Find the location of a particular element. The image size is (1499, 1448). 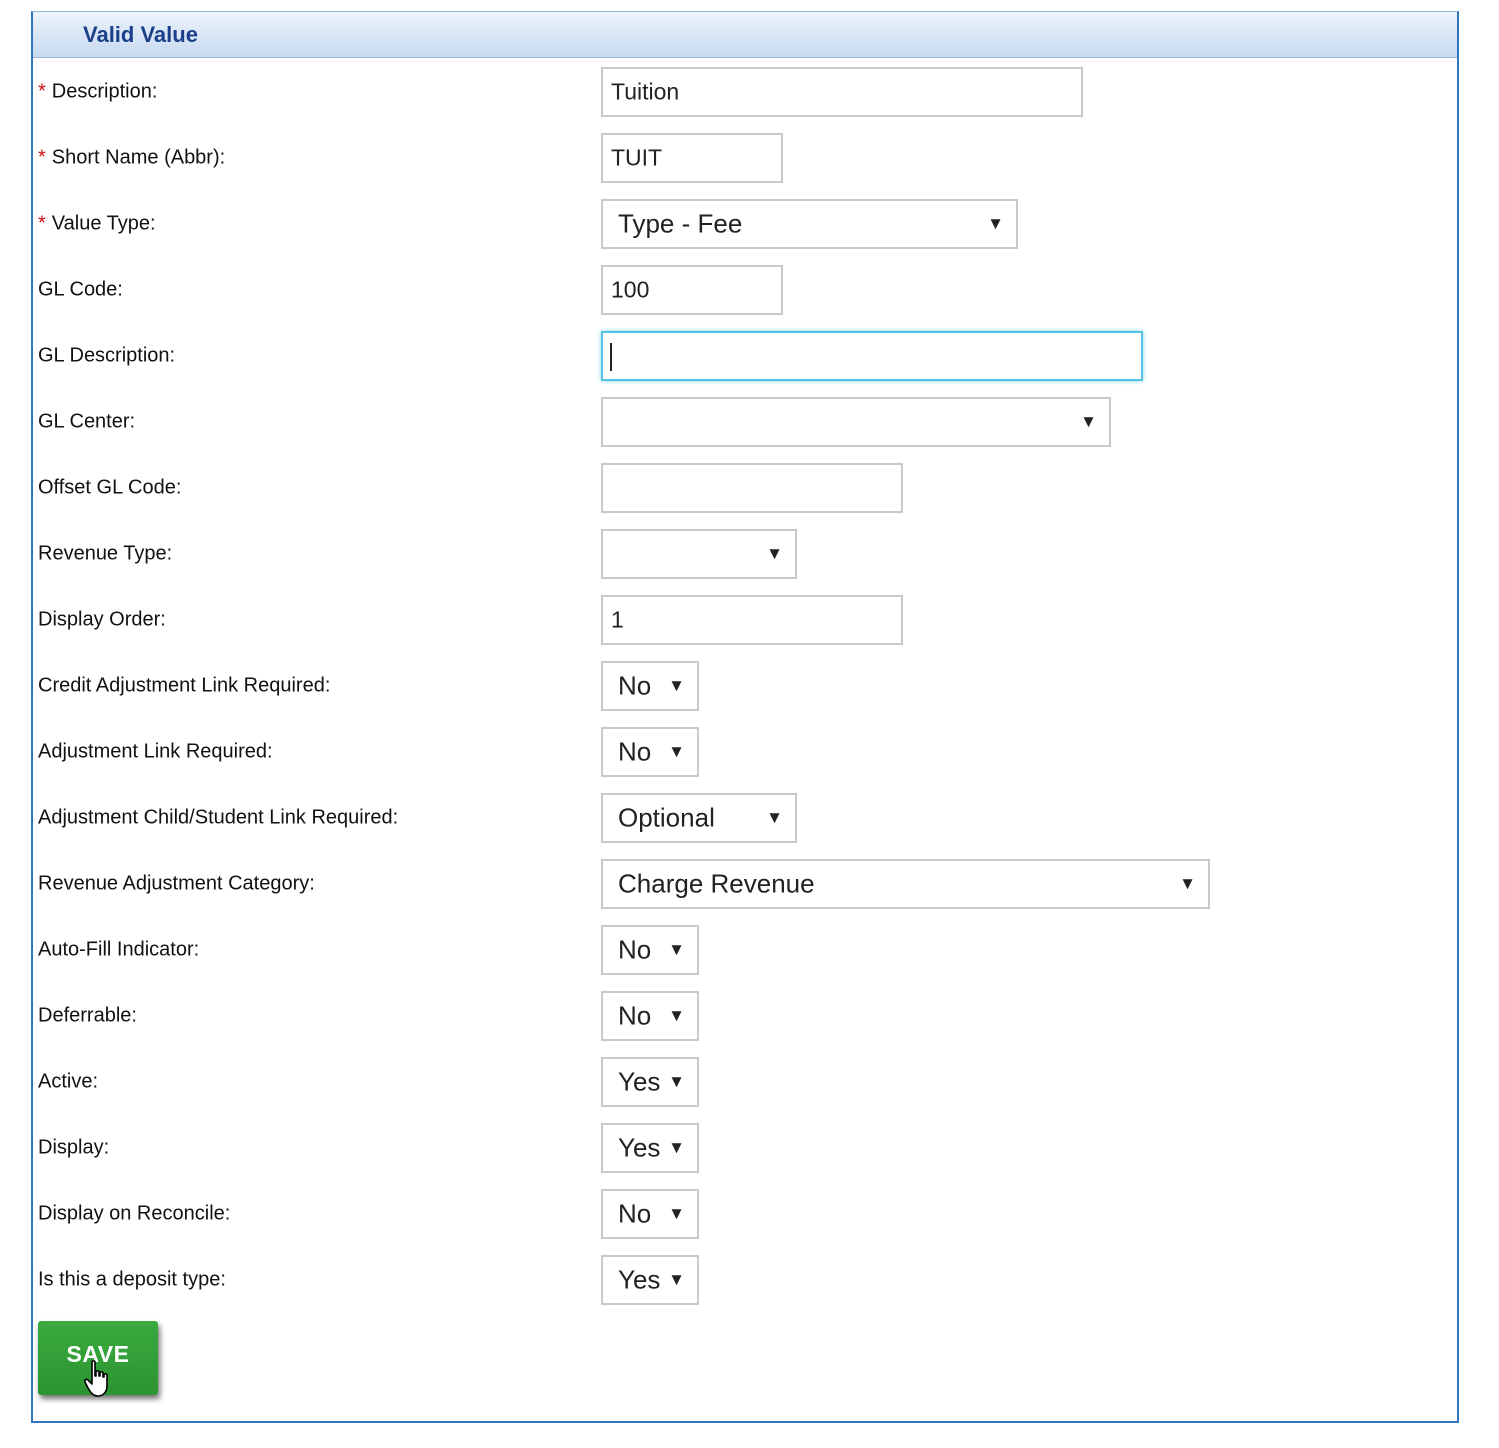

display-order-input: 1 is located at coordinates (752, 620).